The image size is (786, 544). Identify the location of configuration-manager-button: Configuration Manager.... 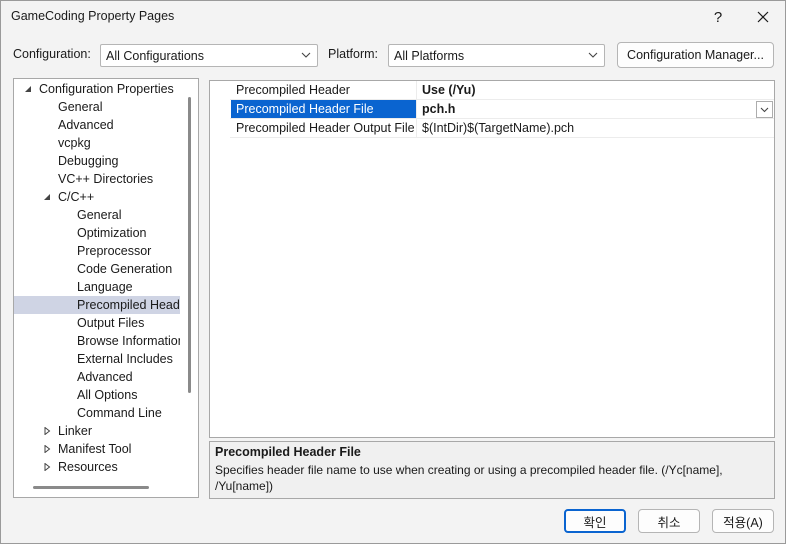
(695, 55).